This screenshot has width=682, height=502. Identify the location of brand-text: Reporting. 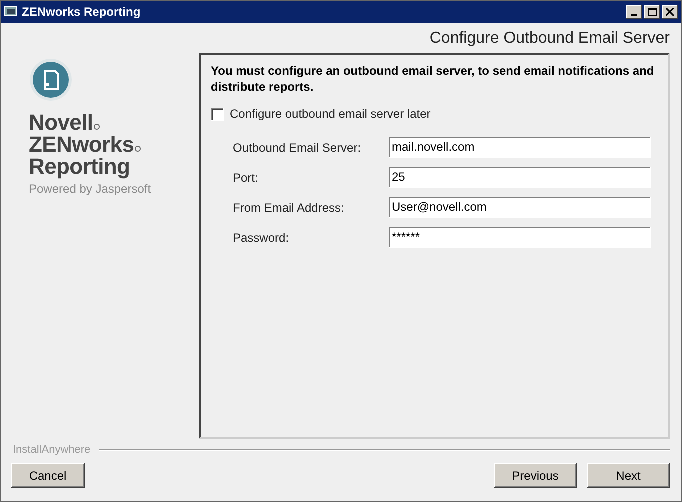
(80, 167).